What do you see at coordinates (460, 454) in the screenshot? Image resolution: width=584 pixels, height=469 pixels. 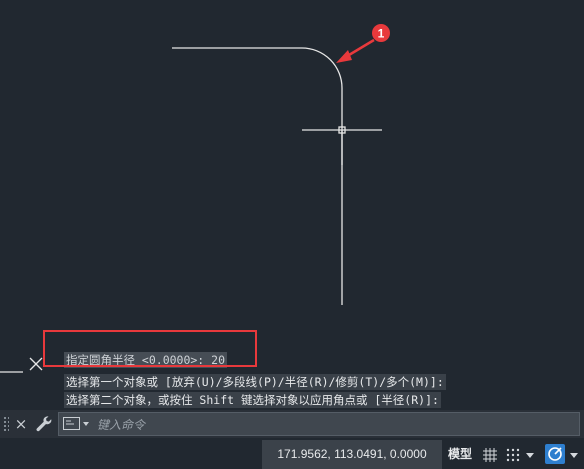 I see `model-space-button: 模型` at bounding box center [460, 454].